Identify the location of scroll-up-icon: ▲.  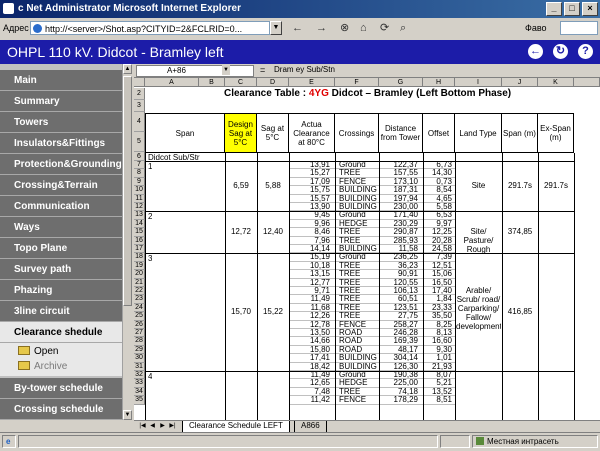
(127, 69).